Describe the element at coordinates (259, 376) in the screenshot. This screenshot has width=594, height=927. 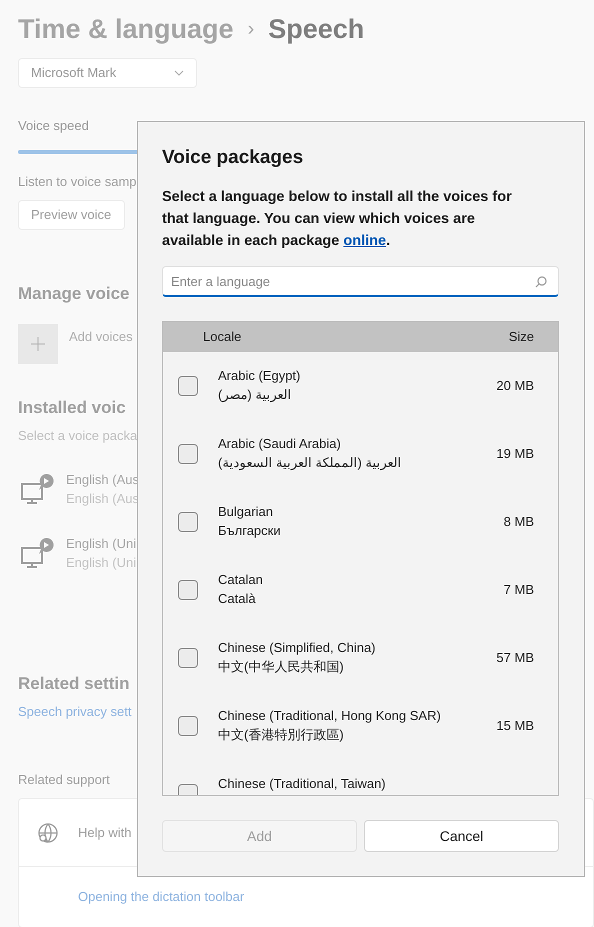
I see `locale-name: Arabic (Egypt)` at that location.